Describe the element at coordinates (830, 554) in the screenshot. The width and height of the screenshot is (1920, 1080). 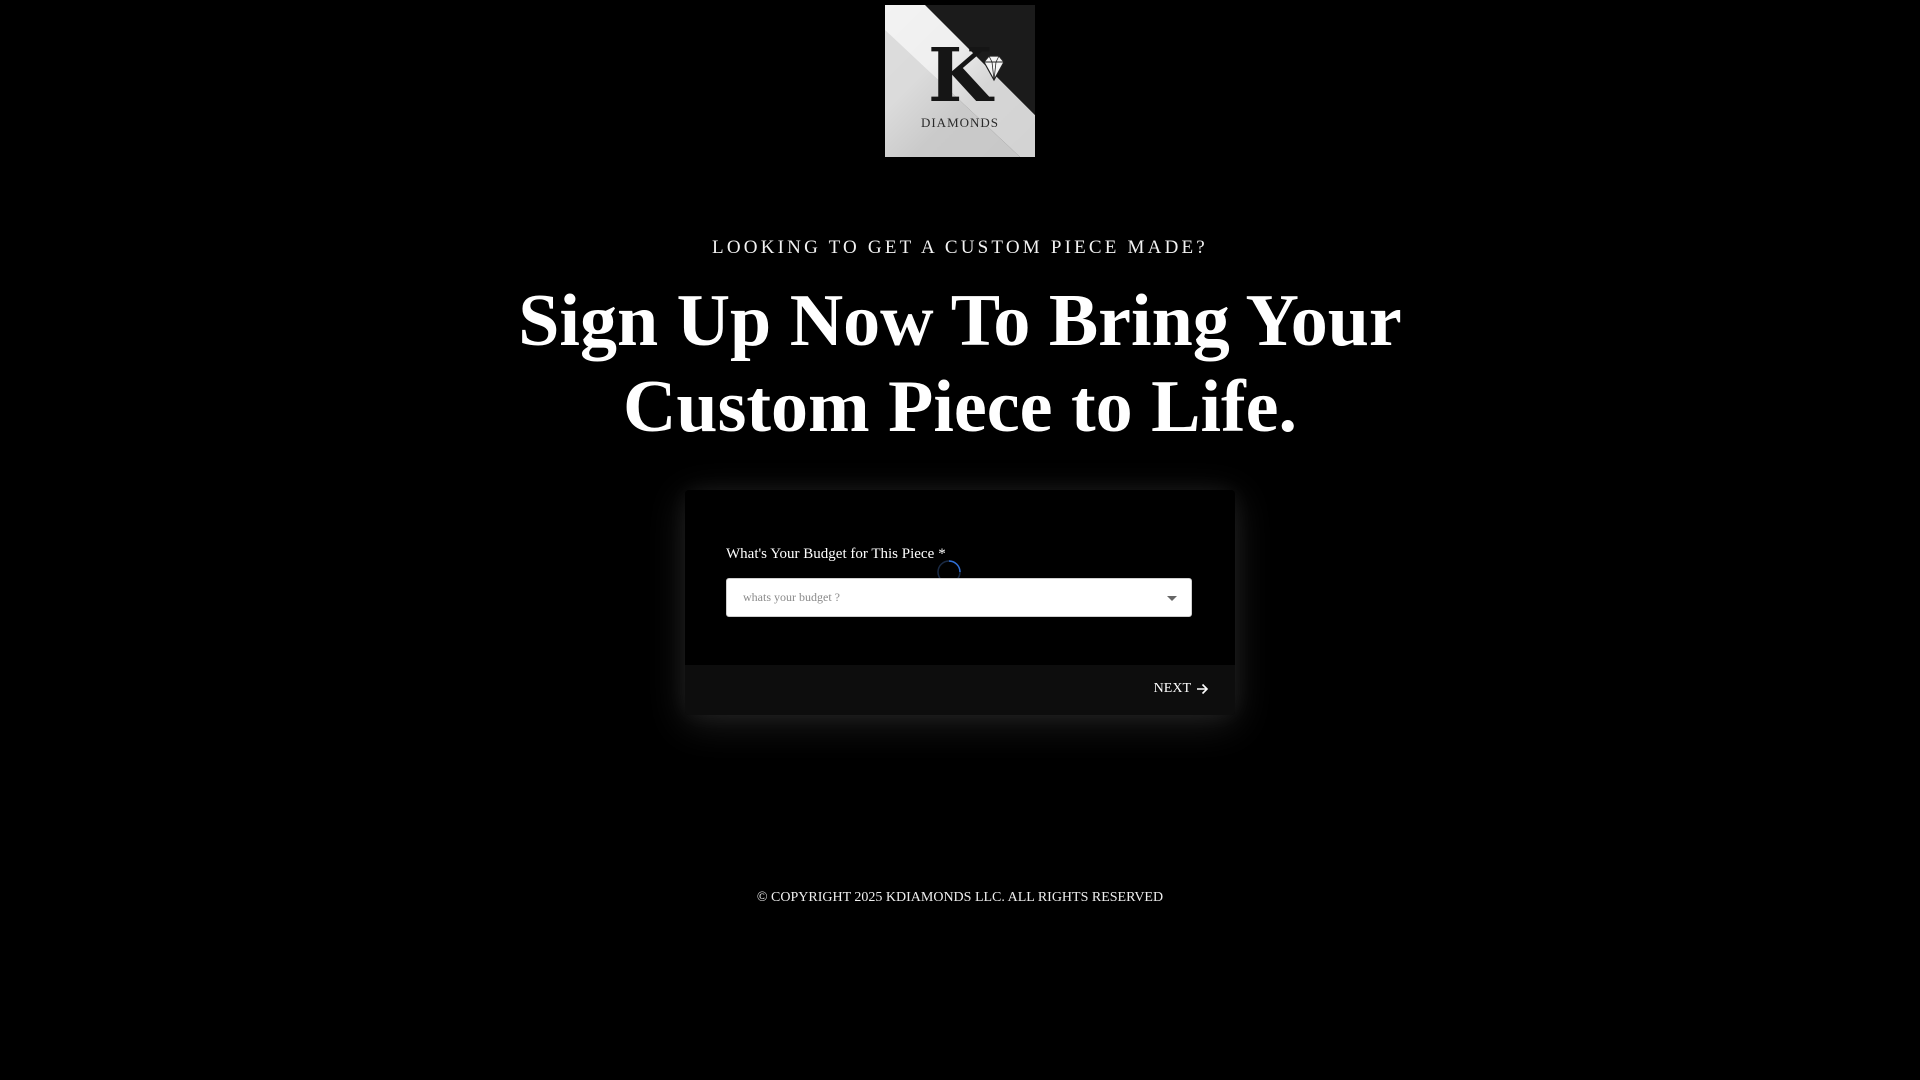
I see `budget-label-text: What's Your Budget for This Piece` at that location.